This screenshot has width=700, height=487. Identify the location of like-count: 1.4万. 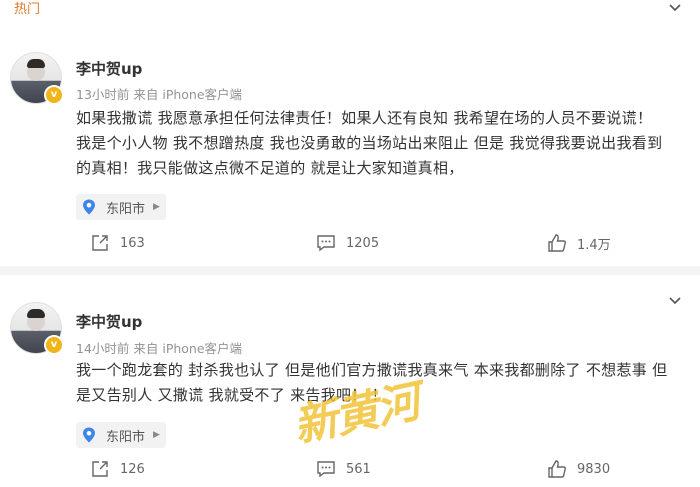
(594, 245).